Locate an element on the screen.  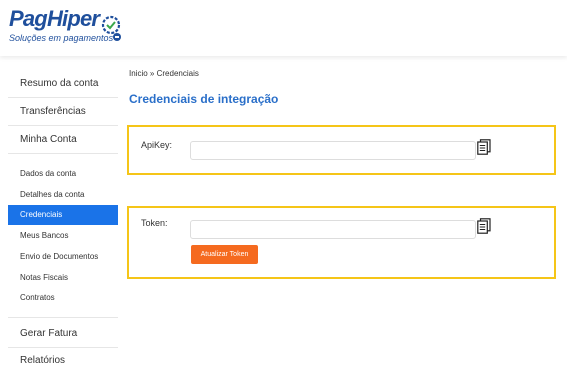
sidebar-item-relatorios: Relatórios is located at coordinates (63, 361).